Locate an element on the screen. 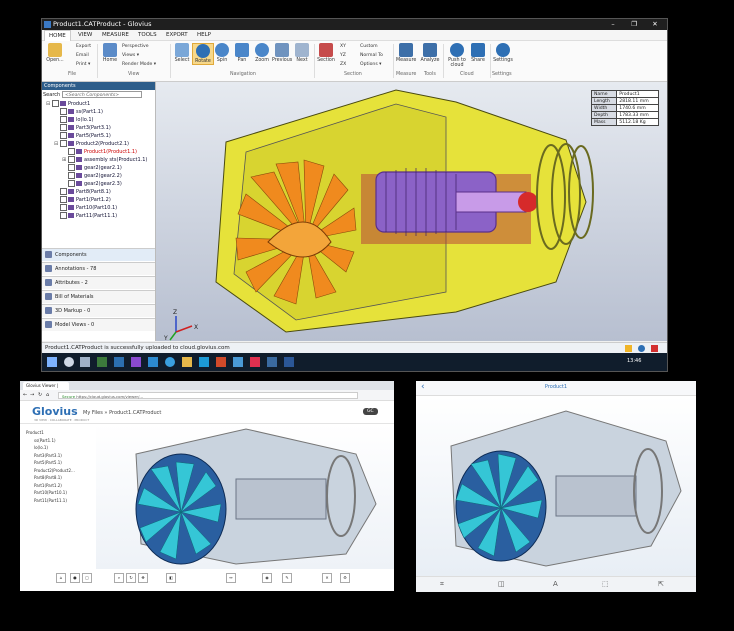 The image size is (734, 631). tree-item: ⊟ Product2(Product2.1) is located at coordinates (91, 144).